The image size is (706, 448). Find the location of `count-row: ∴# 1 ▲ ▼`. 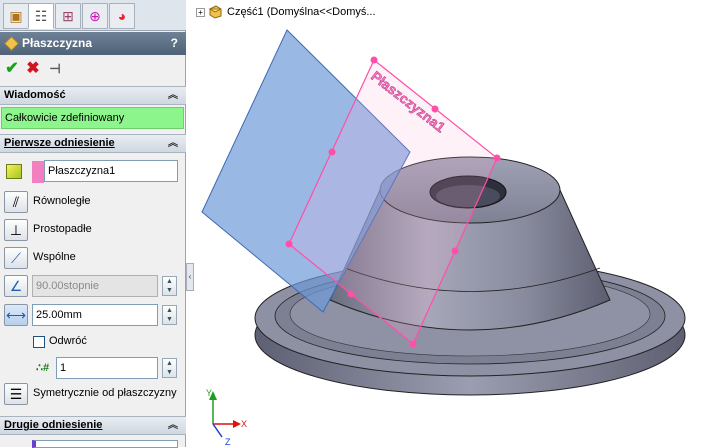

count-row: ∴# 1 ▲ ▼ is located at coordinates (93, 368).